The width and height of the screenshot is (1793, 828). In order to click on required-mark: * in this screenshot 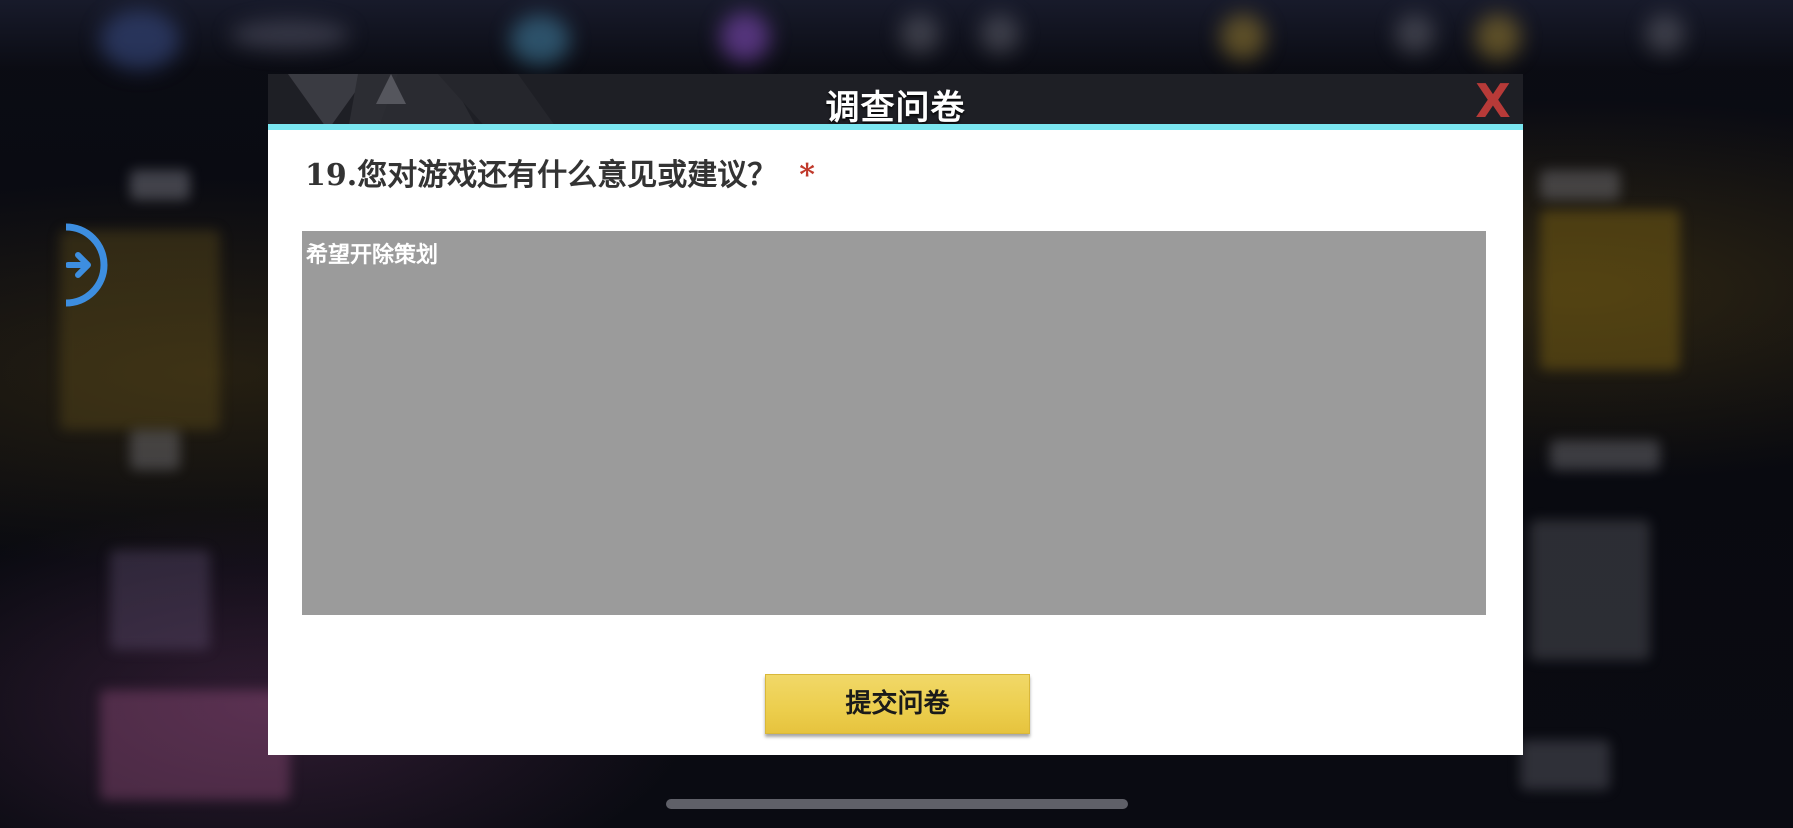, I will do `click(807, 175)`.